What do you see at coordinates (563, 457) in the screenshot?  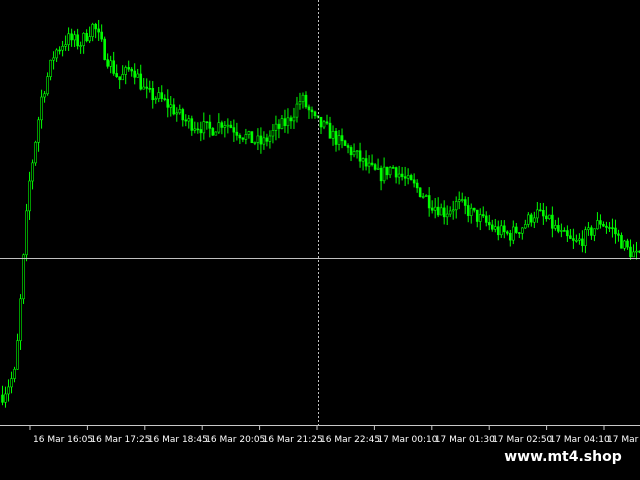 I see `watermark-badge: www.mt4.shop` at bounding box center [563, 457].